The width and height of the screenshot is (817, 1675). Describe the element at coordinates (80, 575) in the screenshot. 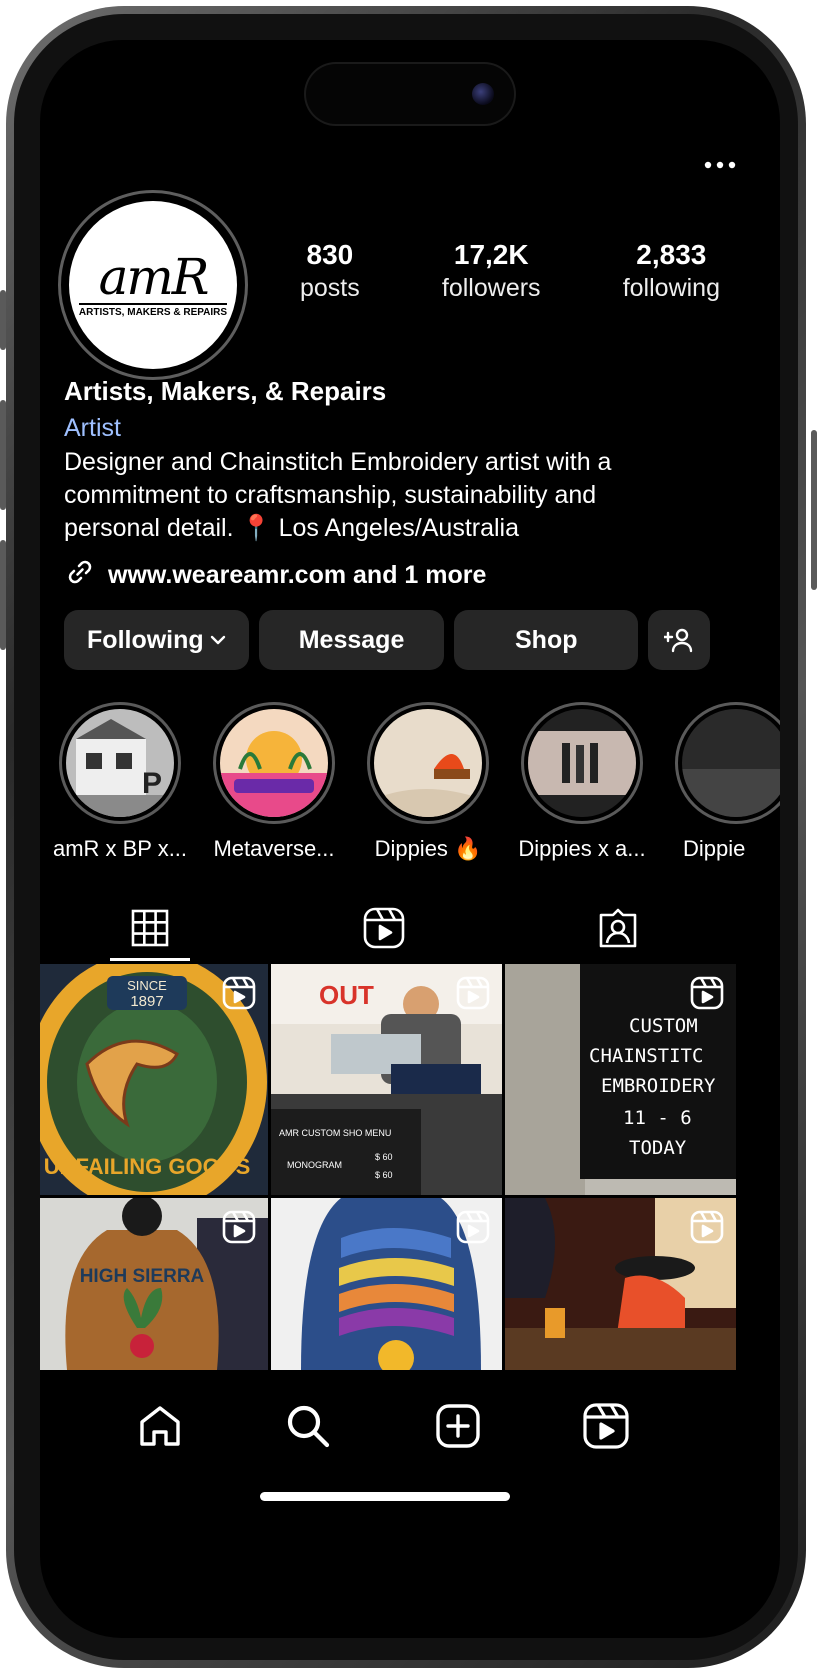

I see `link-icon` at that location.